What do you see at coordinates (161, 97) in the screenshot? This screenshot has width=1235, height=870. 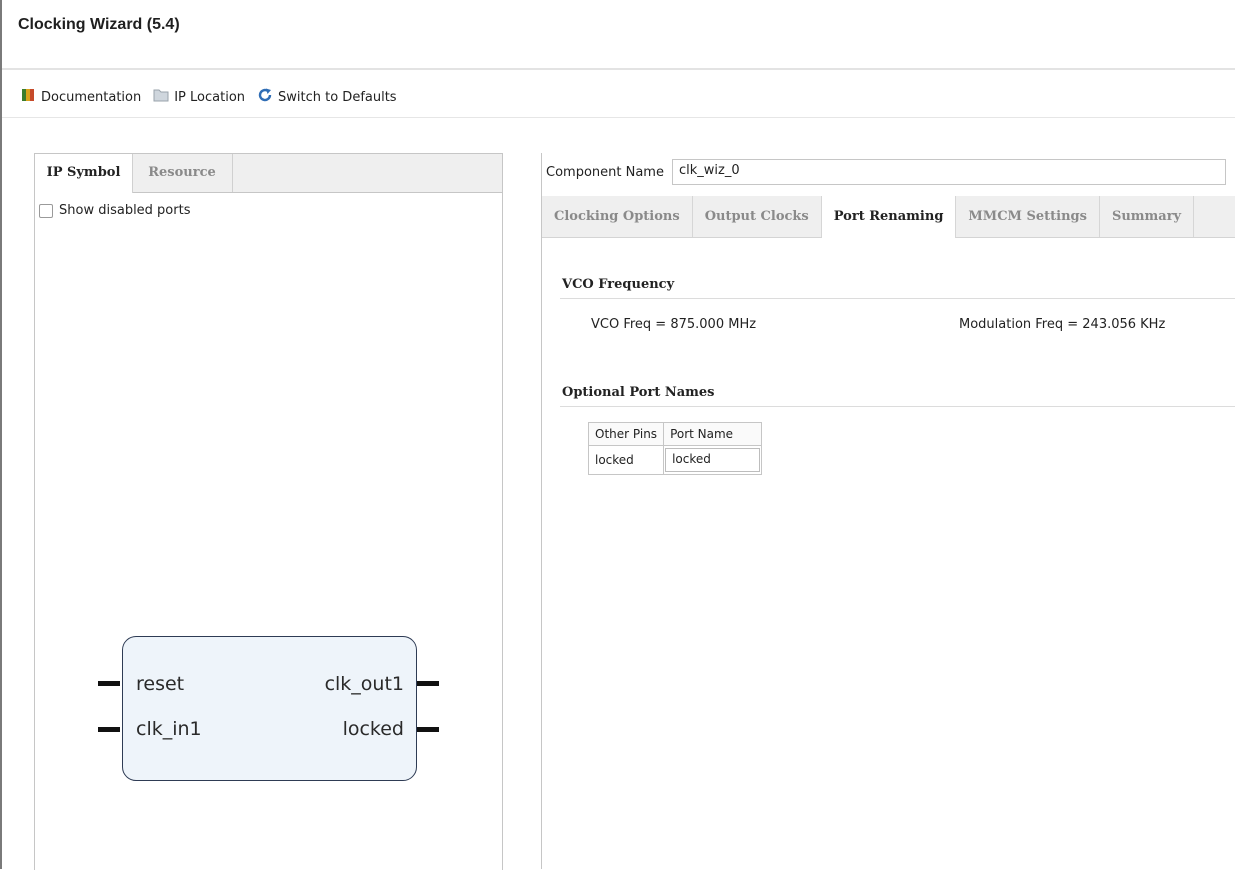 I see `folder-icon` at bounding box center [161, 97].